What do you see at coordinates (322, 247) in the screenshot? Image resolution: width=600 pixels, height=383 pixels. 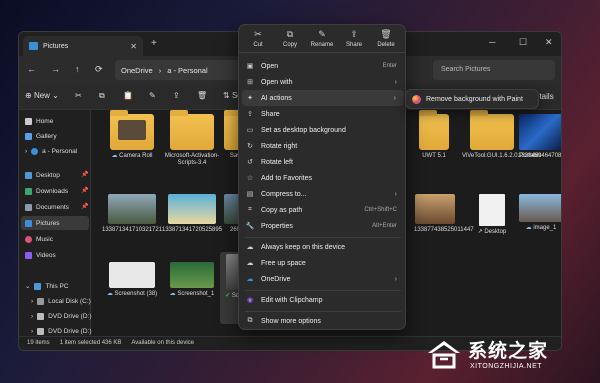 I see `menu-item-keep-on-device: ☁ Always keep on this device` at bounding box center [322, 247].